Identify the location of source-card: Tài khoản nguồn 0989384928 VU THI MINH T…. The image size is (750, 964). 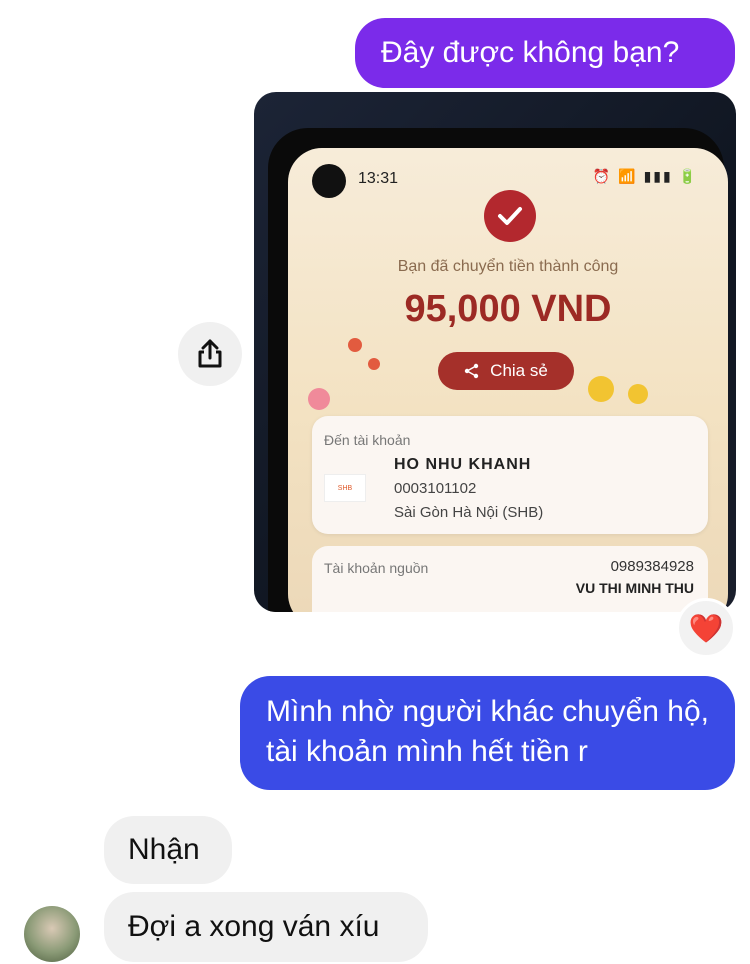
(510, 579).